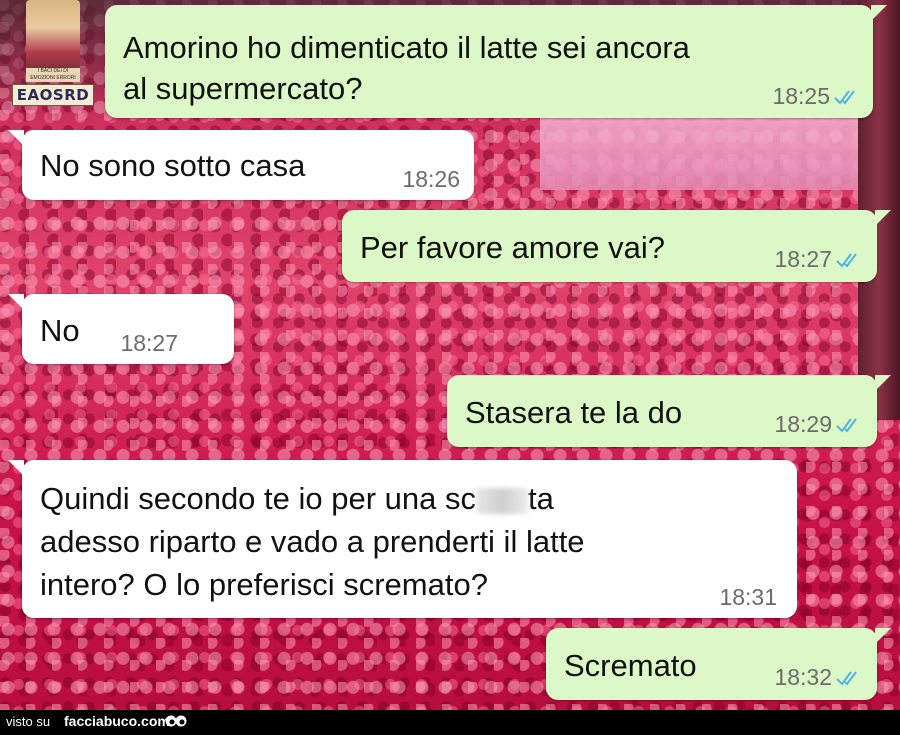 The width and height of the screenshot is (900, 735). What do you see at coordinates (117, 721) in the screenshot?
I see `footer-site-link: facciabuco.com` at bounding box center [117, 721].